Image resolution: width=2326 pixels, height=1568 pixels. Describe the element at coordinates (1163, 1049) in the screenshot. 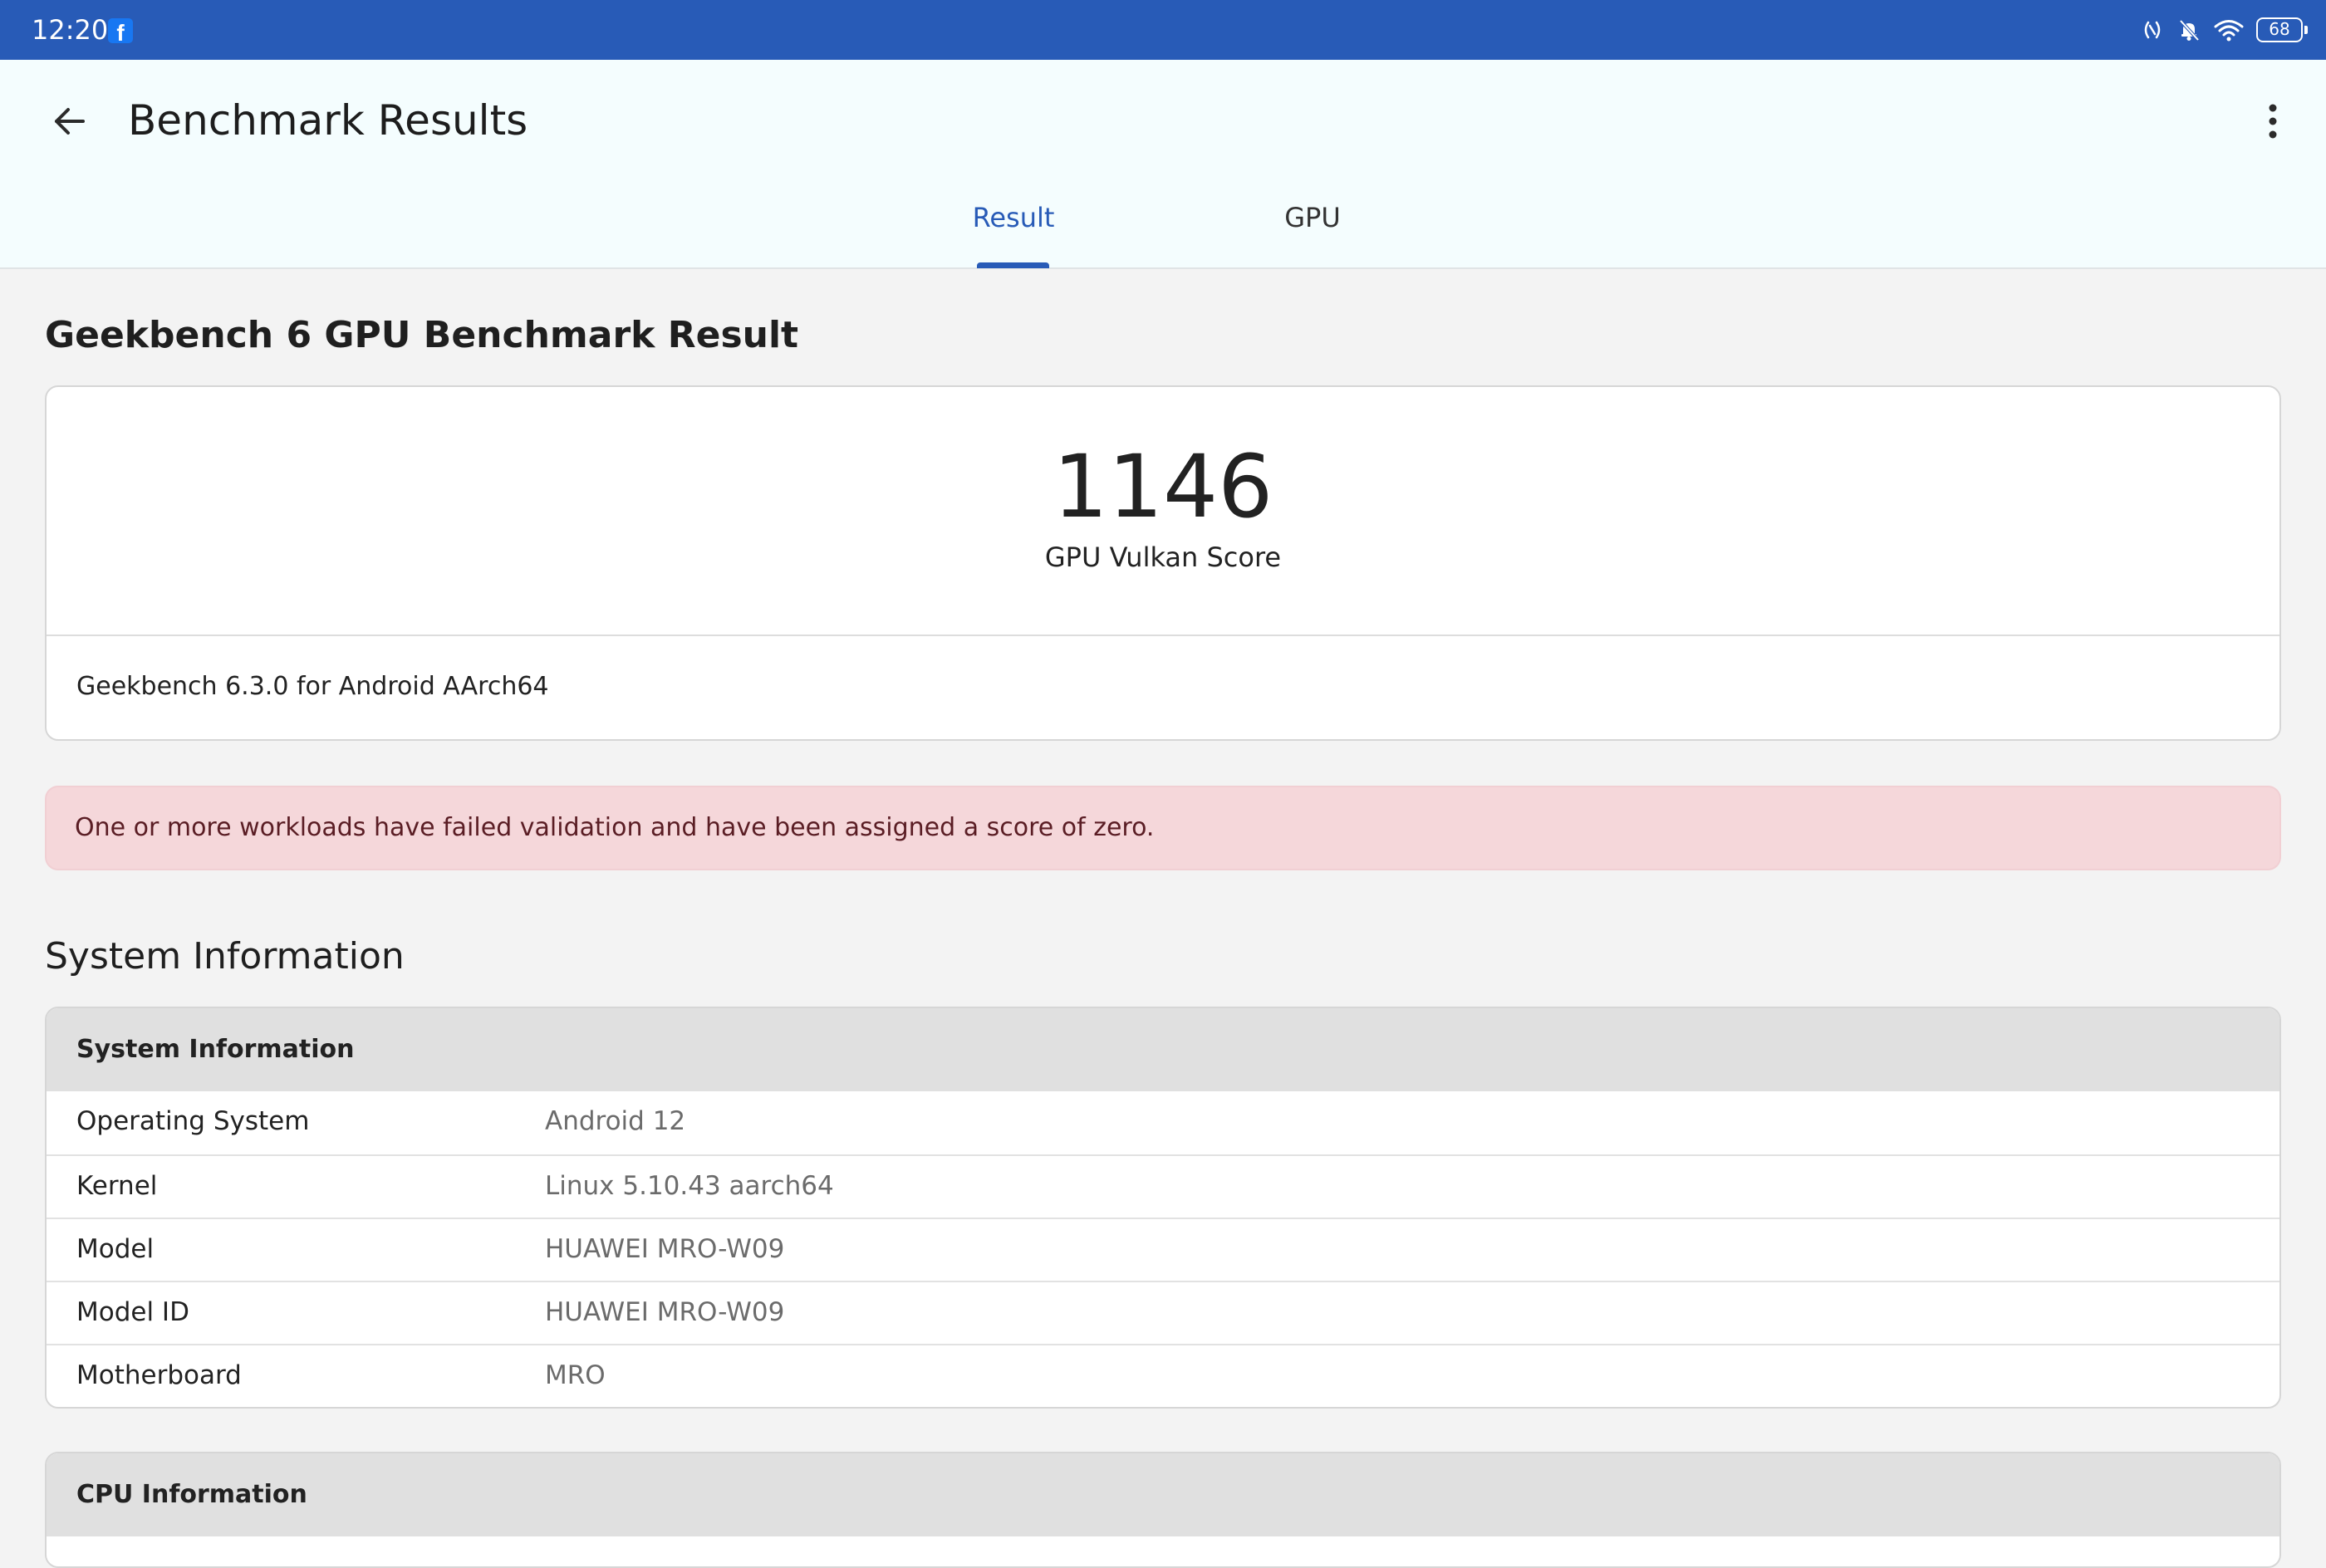

I see `table-header: System Information` at that location.